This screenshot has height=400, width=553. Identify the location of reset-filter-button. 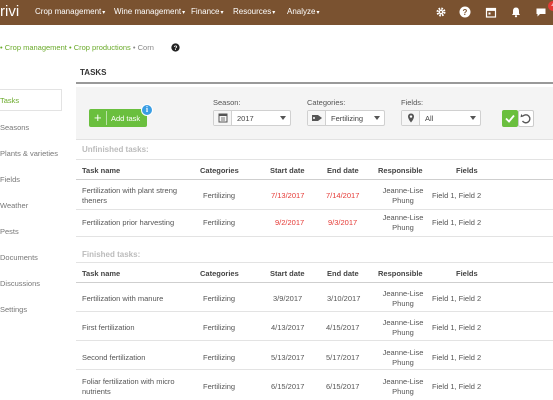
(526, 118).